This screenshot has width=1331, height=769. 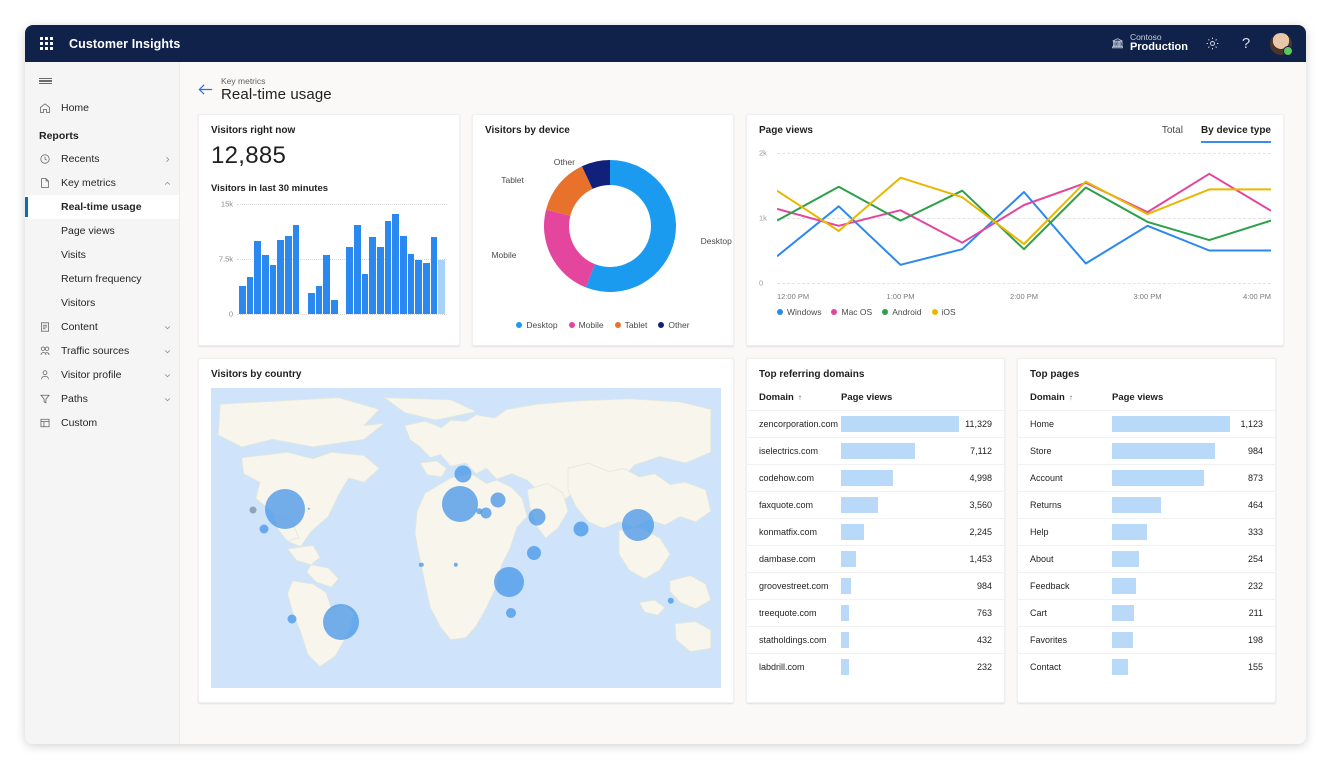 What do you see at coordinates (102, 108) in the screenshot?
I see `sidebar-item-home: Home` at bounding box center [102, 108].